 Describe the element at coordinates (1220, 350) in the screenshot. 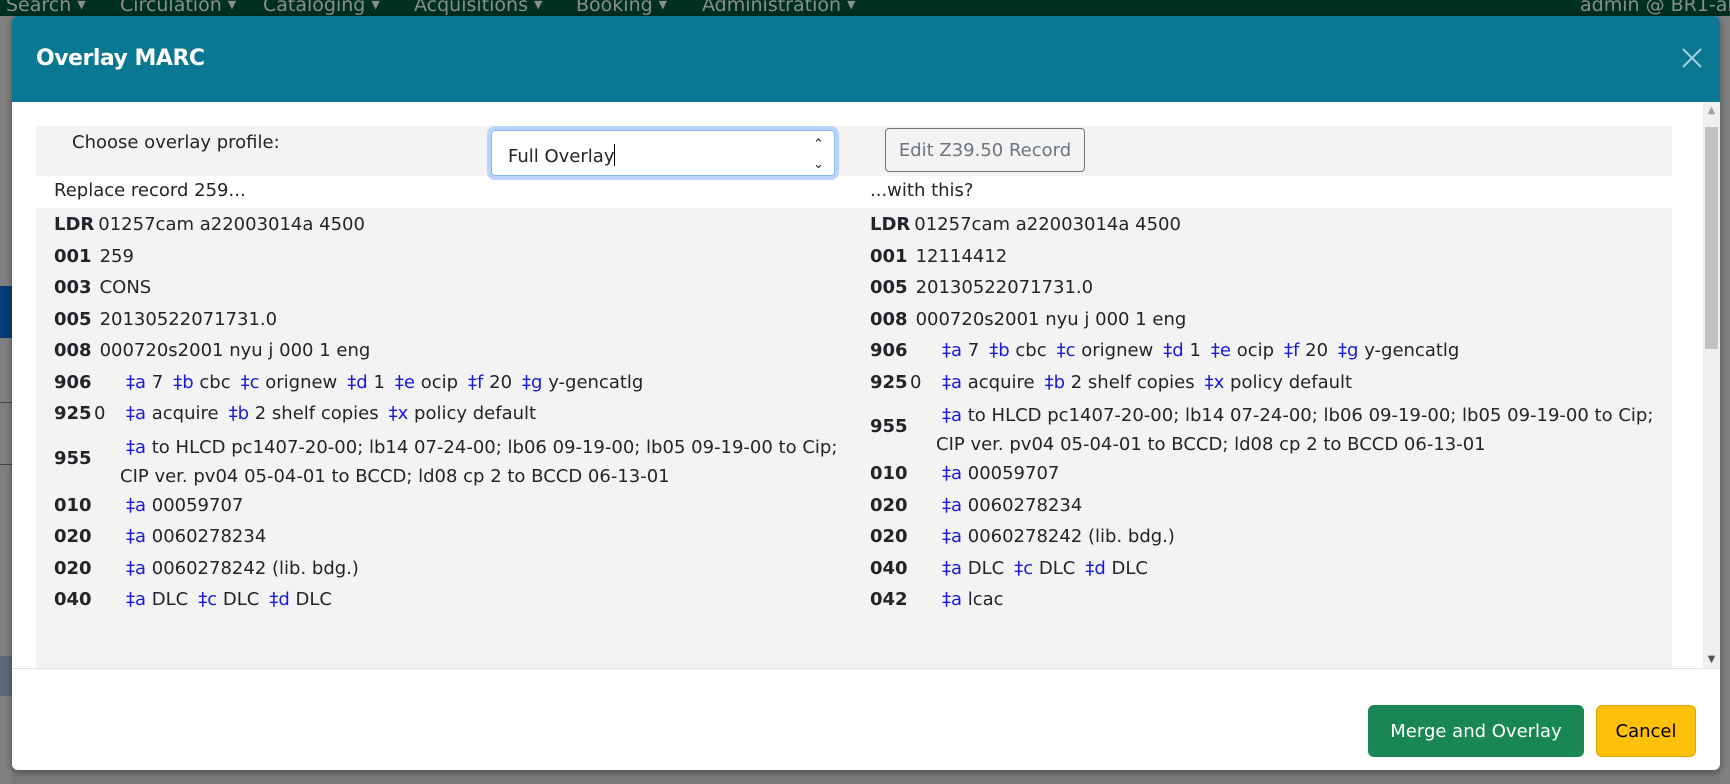

I see `subfield-code: ‡e` at that location.